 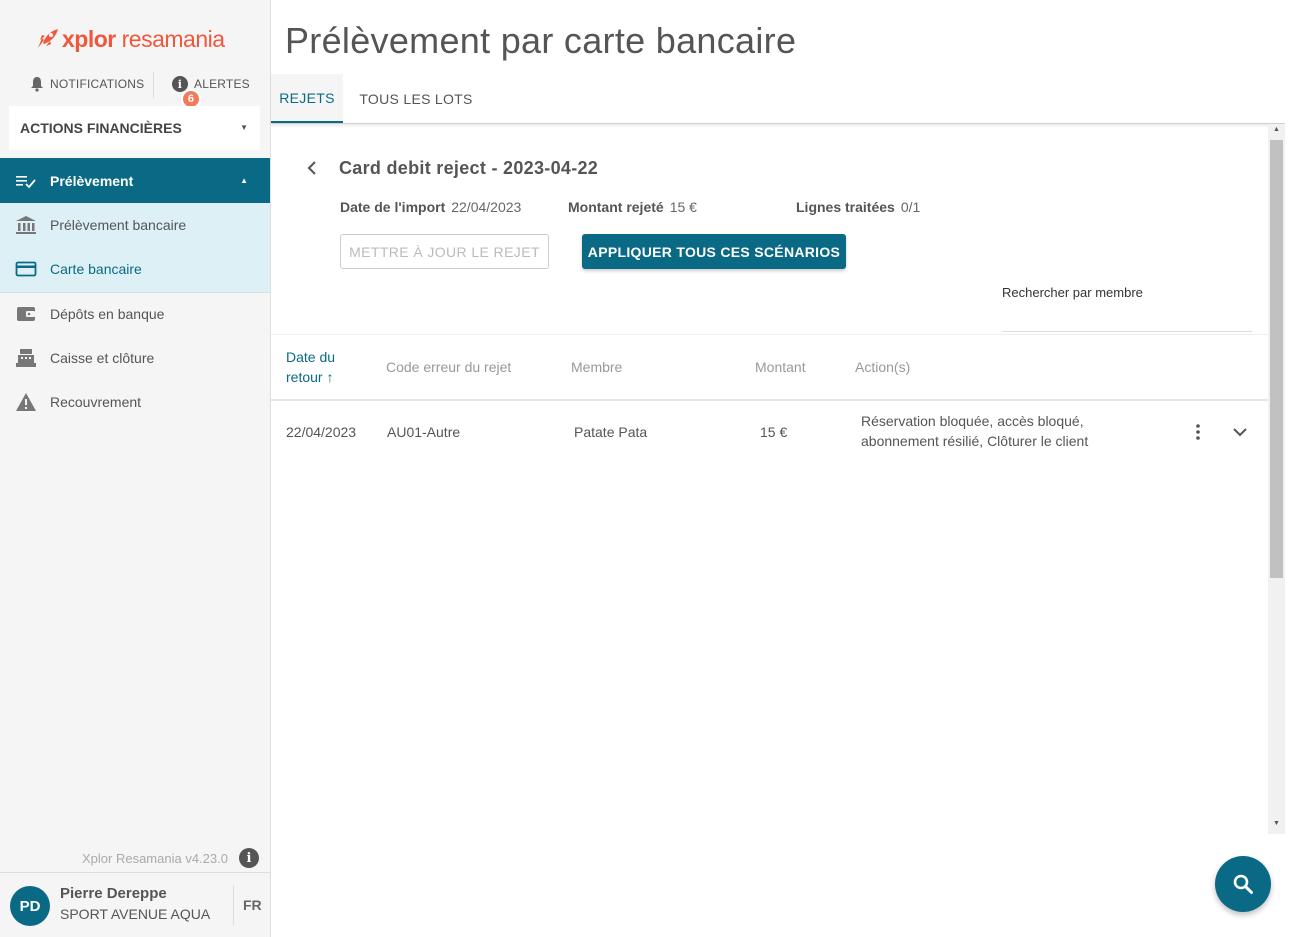 I want to click on scrollbar: ▲ ▼, so click(x=1276, y=479).